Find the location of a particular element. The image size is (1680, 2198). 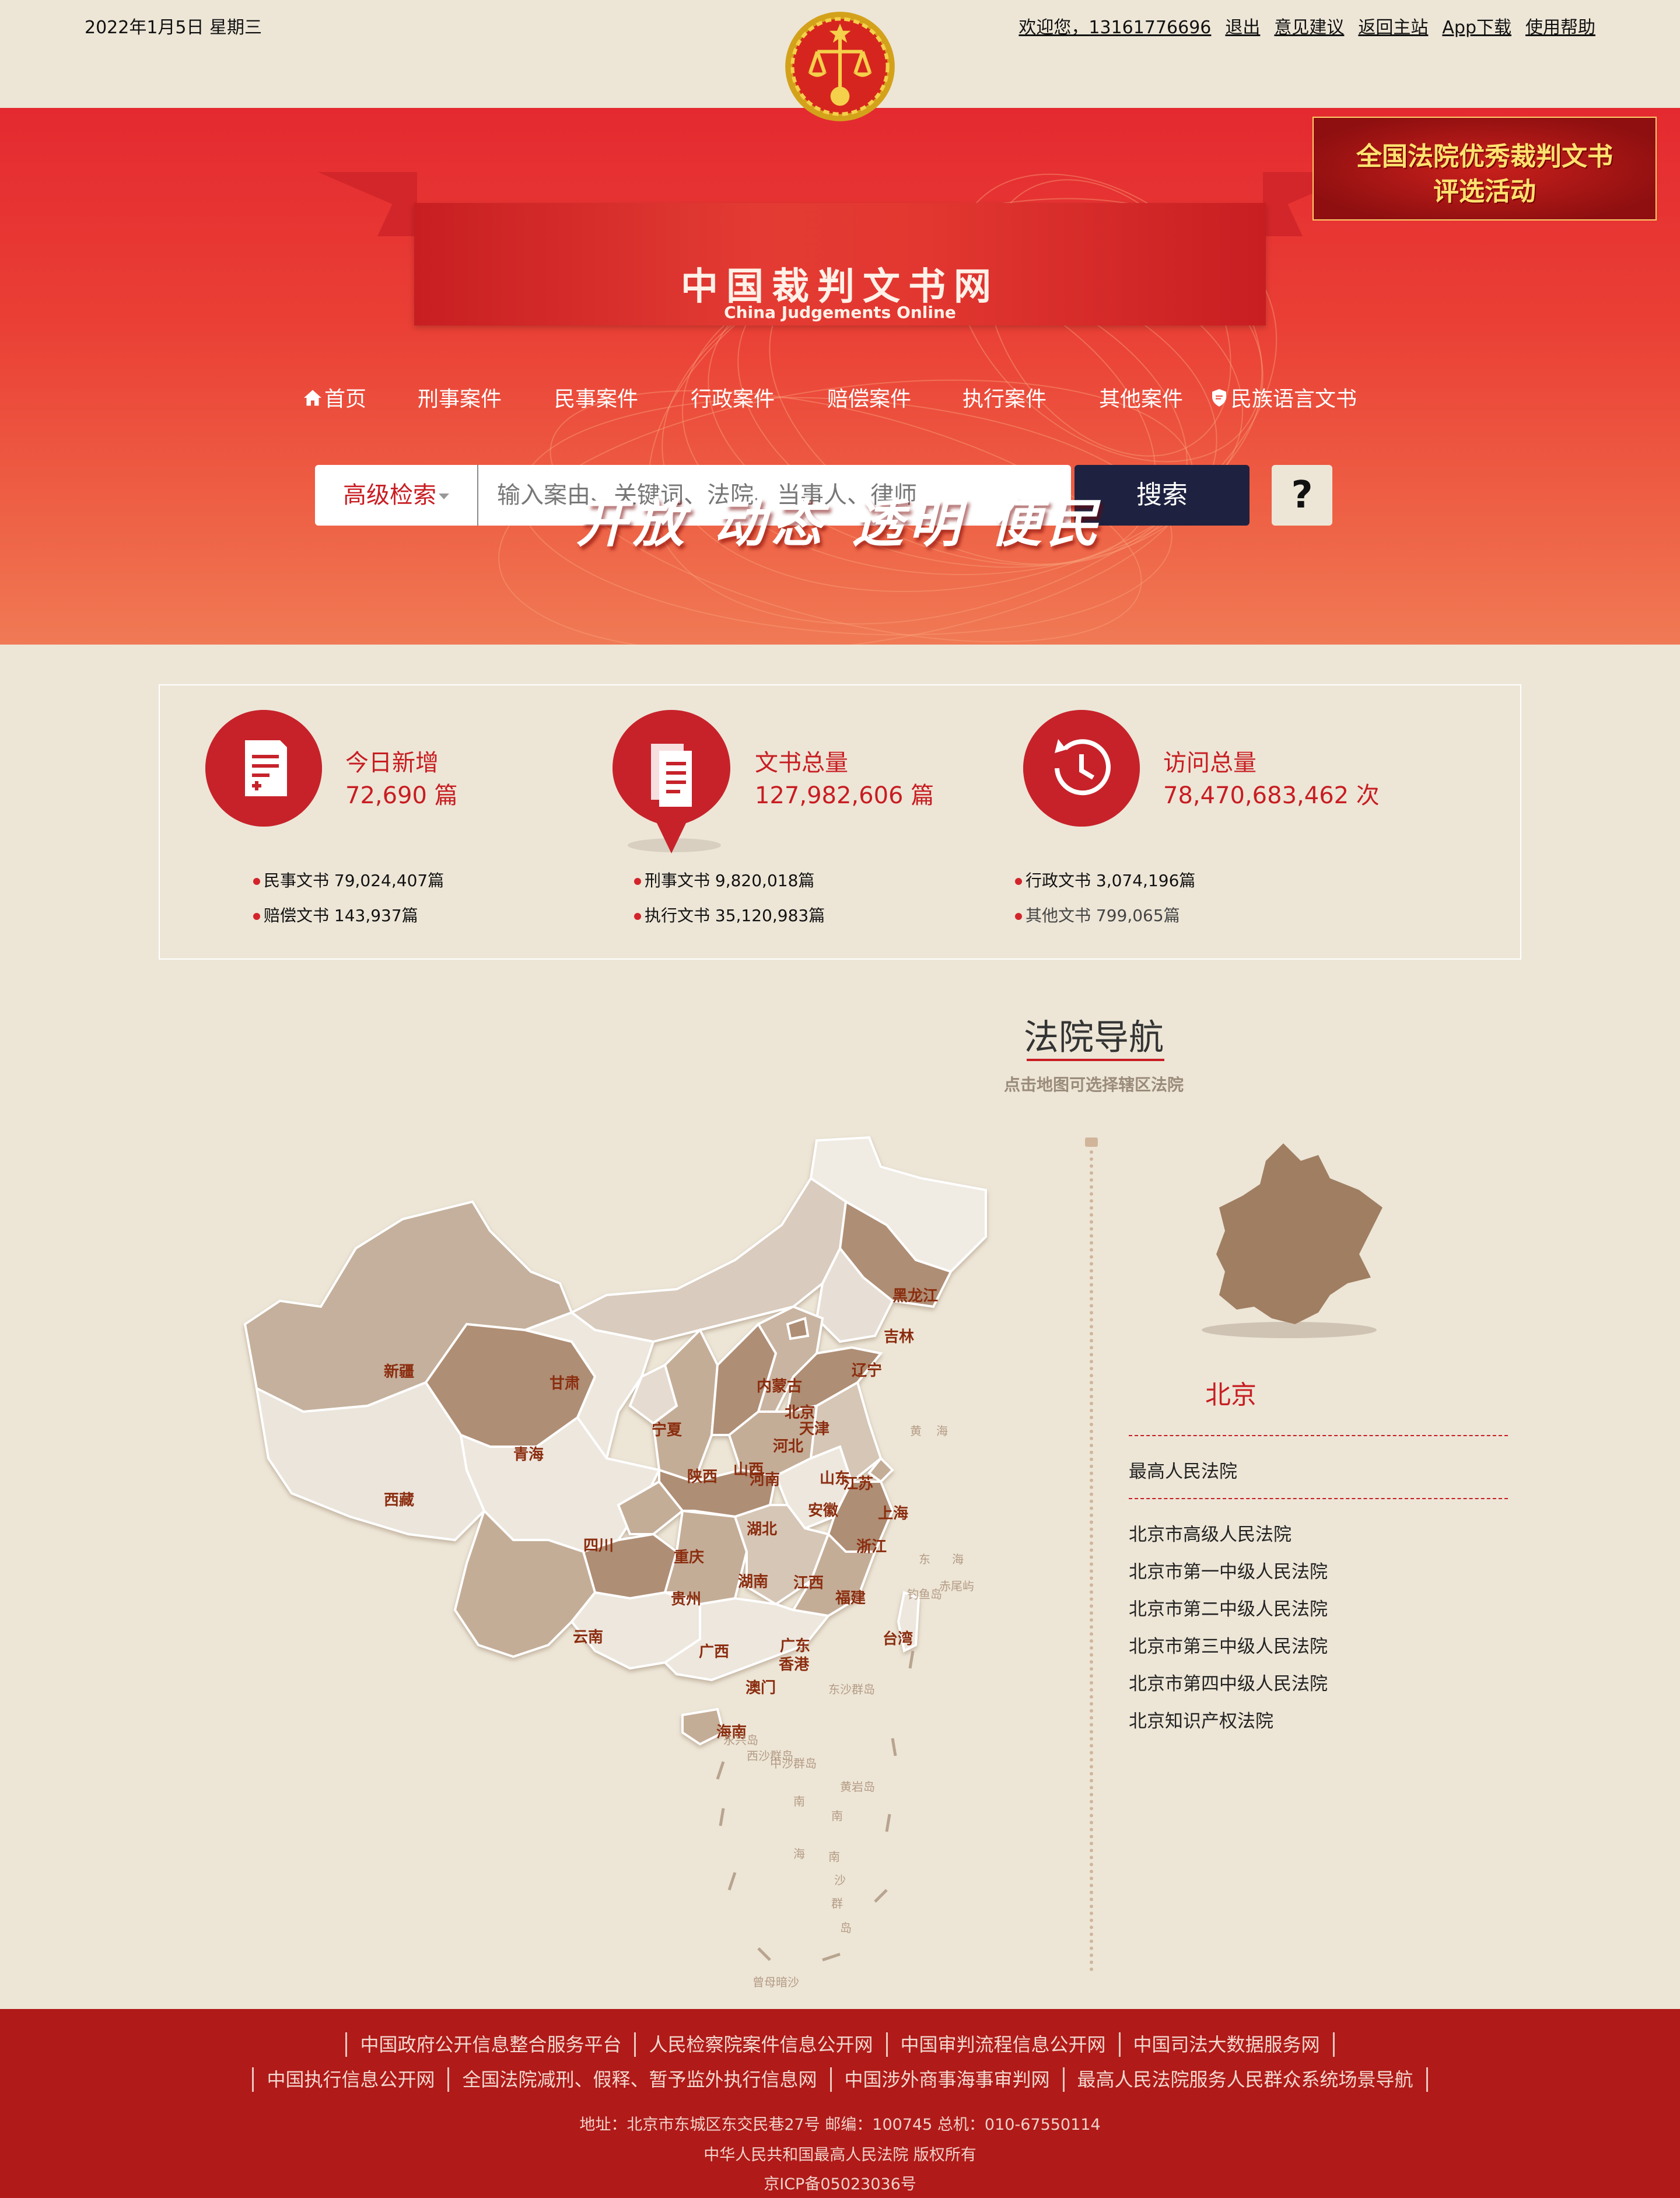

welcome-user-link: 欢迎您，13161776696 is located at coordinates (1115, 26).